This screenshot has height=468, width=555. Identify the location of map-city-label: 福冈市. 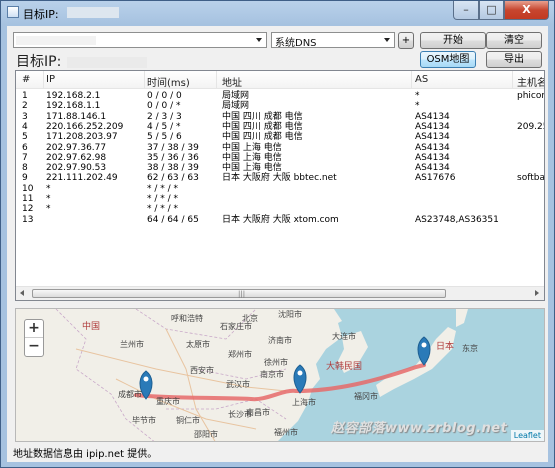
(366, 396).